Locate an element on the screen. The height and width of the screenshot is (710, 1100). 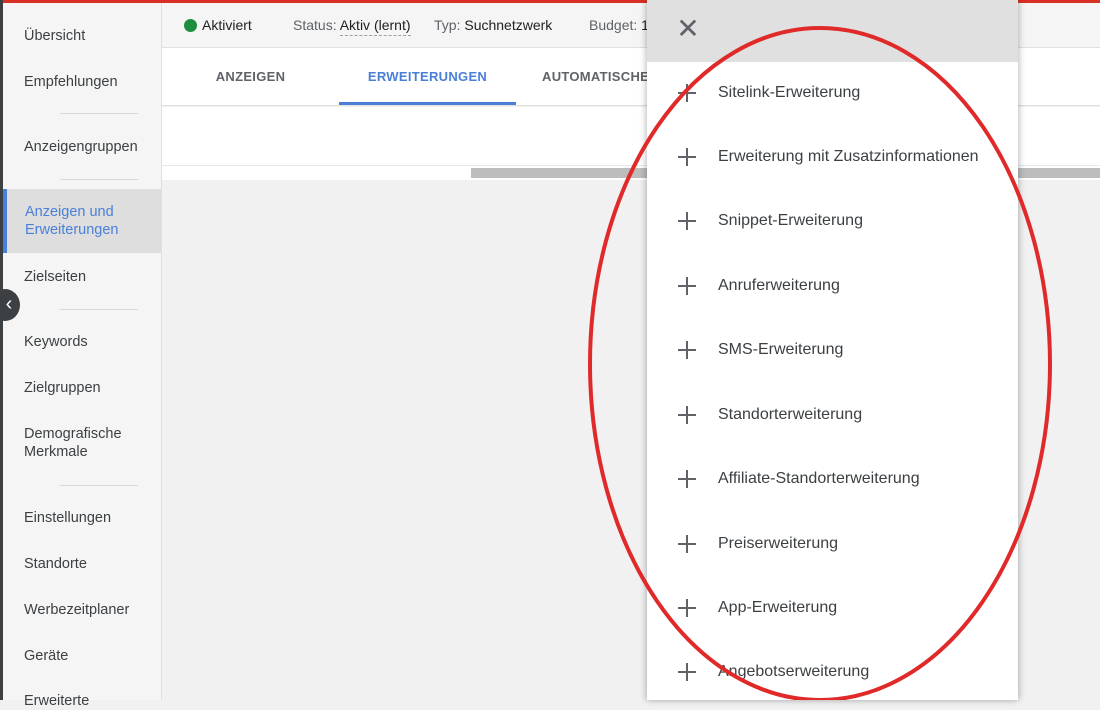
sidebar-item-zielseiten: Zielseiten is located at coordinates (82, 277).